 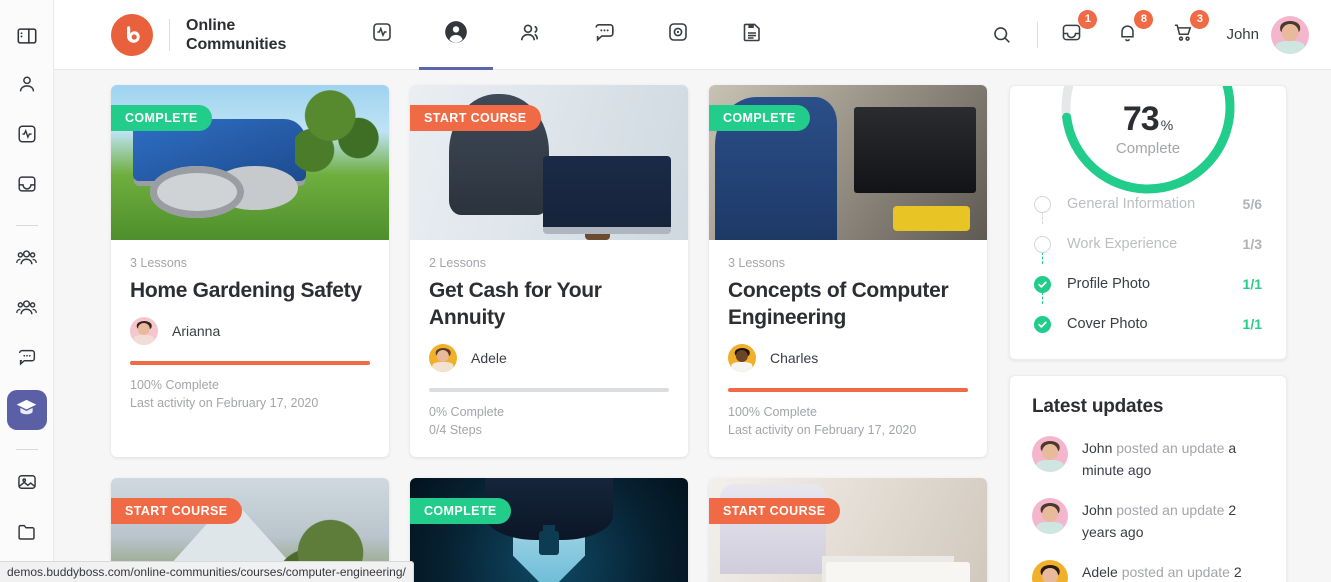 I want to click on graduation-cap-icon, so click(x=26, y=410).